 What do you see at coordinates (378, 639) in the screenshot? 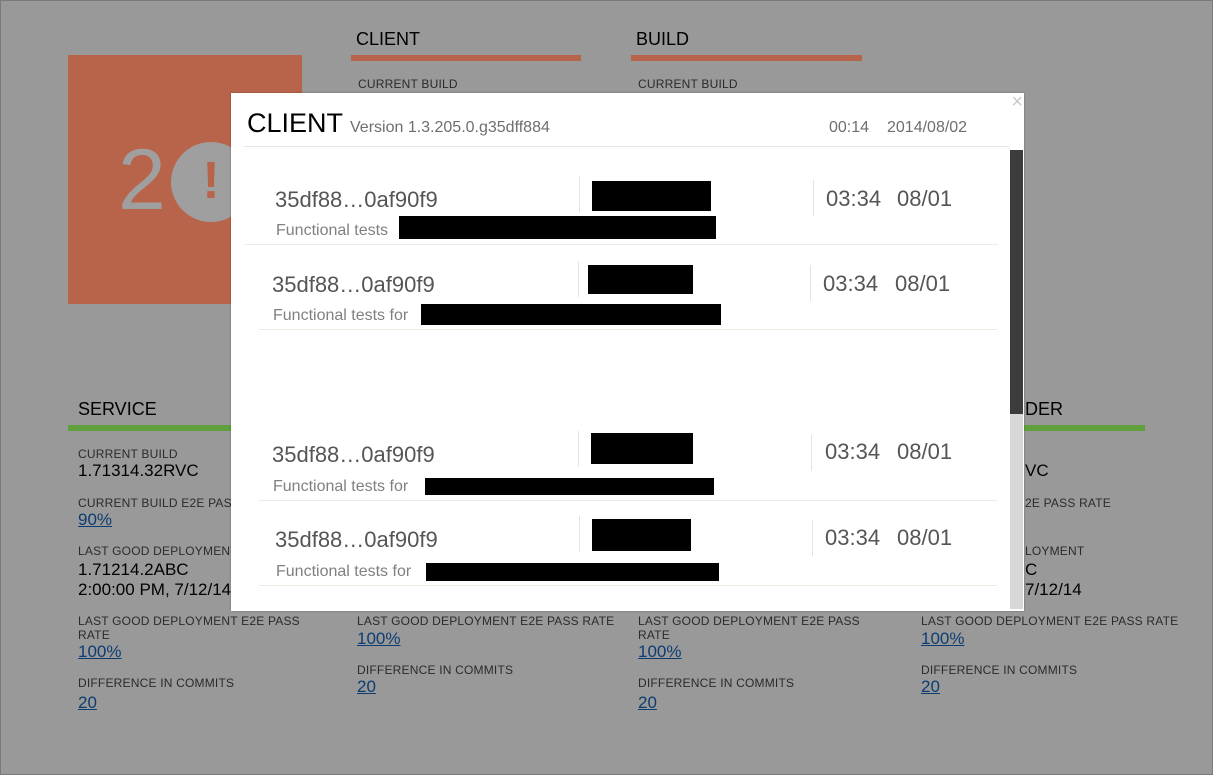
I see `col2-last-good-e2e-link: 100%` at bounding box center [378, 639].